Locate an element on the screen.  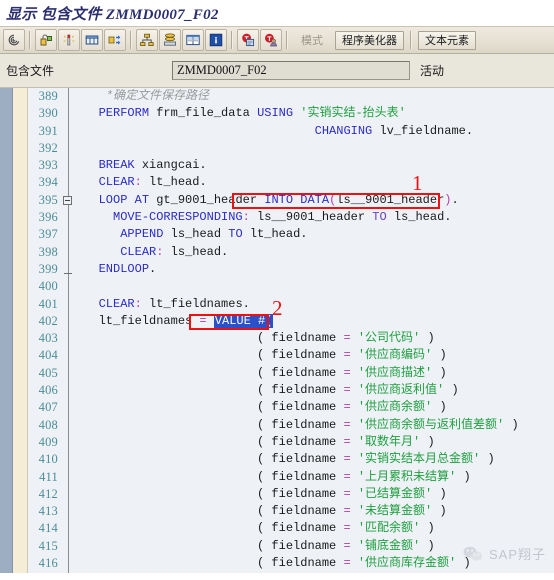
code-line: ( fieldname = '已结算金额' ) is located at coordinates (314, 494).